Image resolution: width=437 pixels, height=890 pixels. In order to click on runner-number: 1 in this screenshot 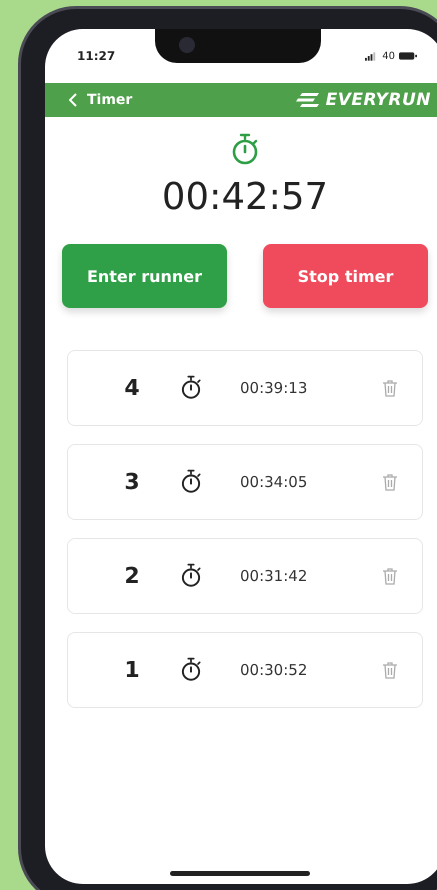, I will do `click(132, 670)`.